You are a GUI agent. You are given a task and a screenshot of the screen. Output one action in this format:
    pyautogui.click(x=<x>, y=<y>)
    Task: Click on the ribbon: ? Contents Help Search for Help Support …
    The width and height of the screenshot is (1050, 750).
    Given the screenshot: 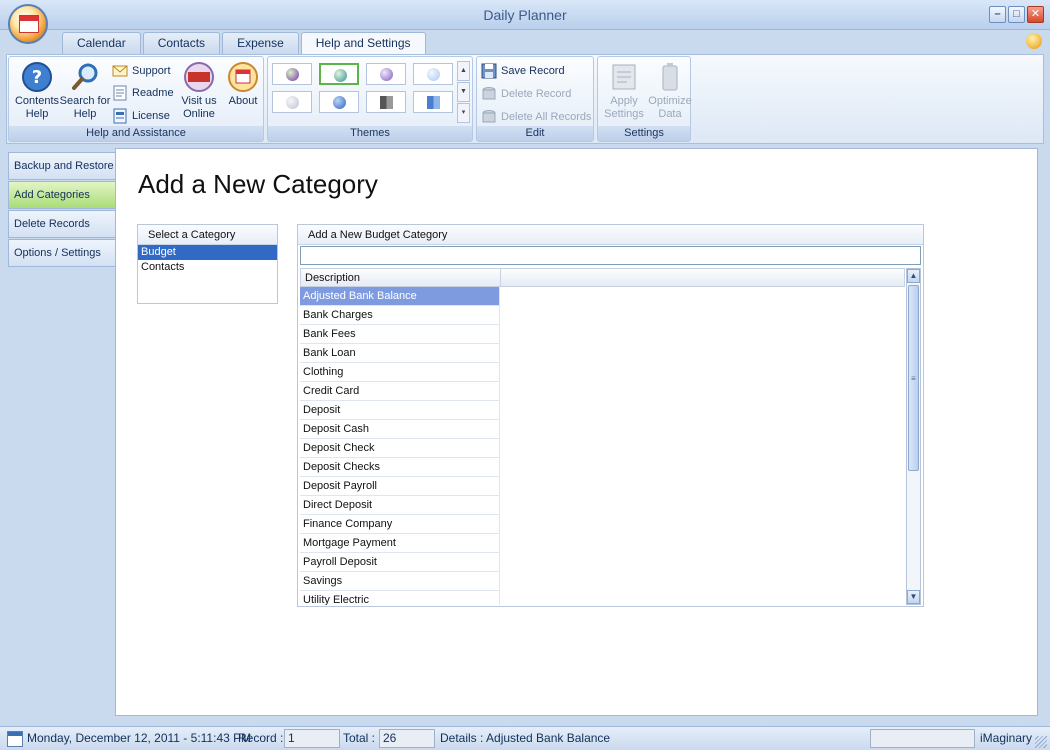 What is the action you would take?
    pyautogui.click(x=525, y=99)
    